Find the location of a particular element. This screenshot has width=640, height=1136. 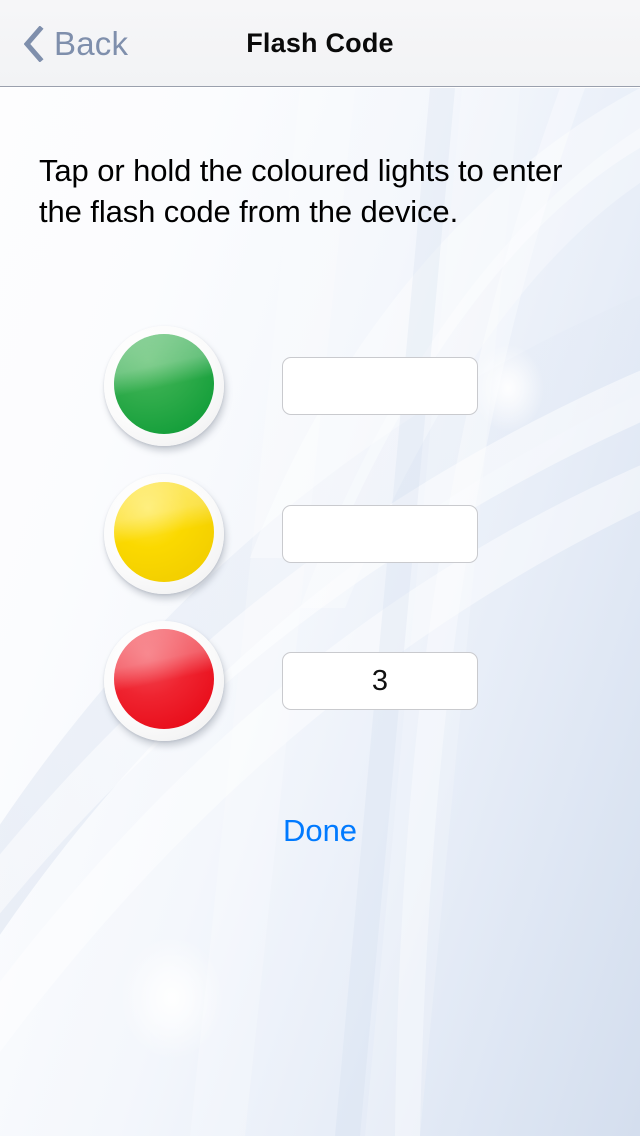

code-field-green is located at coordinates (380, 386).